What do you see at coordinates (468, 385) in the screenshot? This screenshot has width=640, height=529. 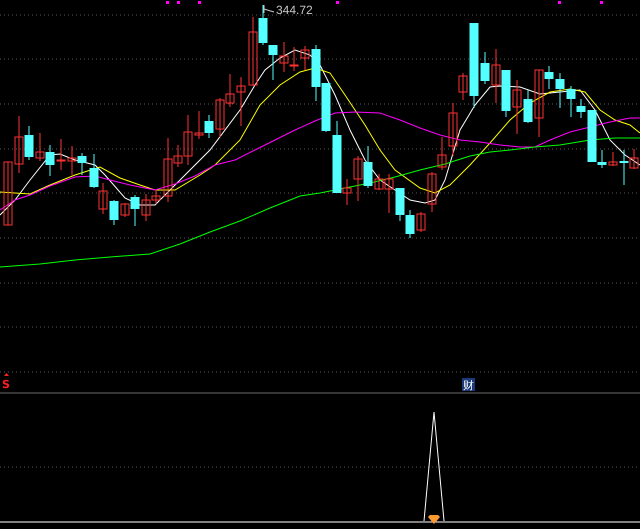 I see `finance-badge: 财` at bounding box center [468, 385].